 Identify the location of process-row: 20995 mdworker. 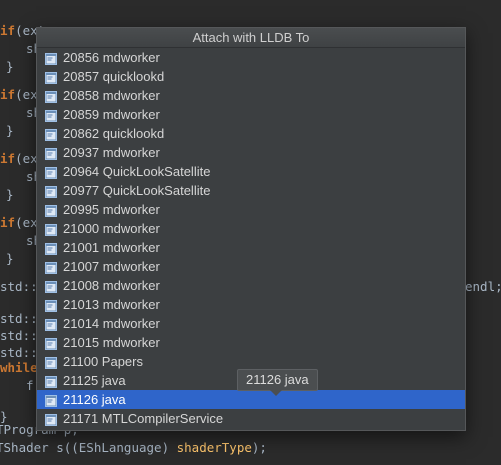
(251, 209).